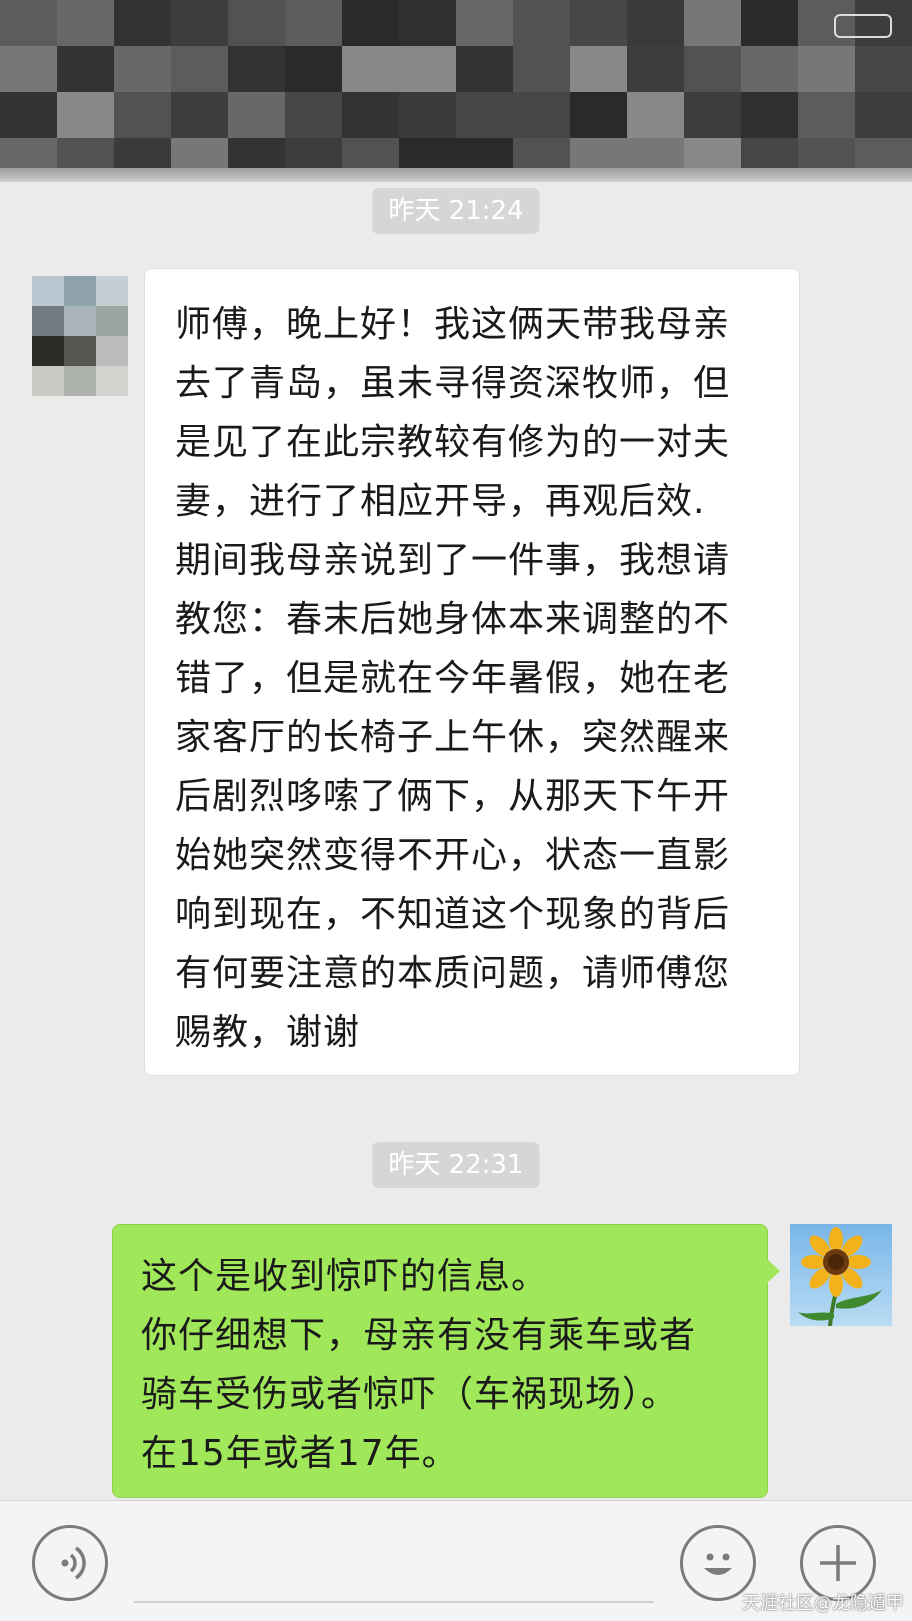  What do you see at coordinates (453, 796) in the screenshot?
I see `message-line: 后剧烈哆嗦了俩下，从那天下午开` at bounding box center [453, 796].